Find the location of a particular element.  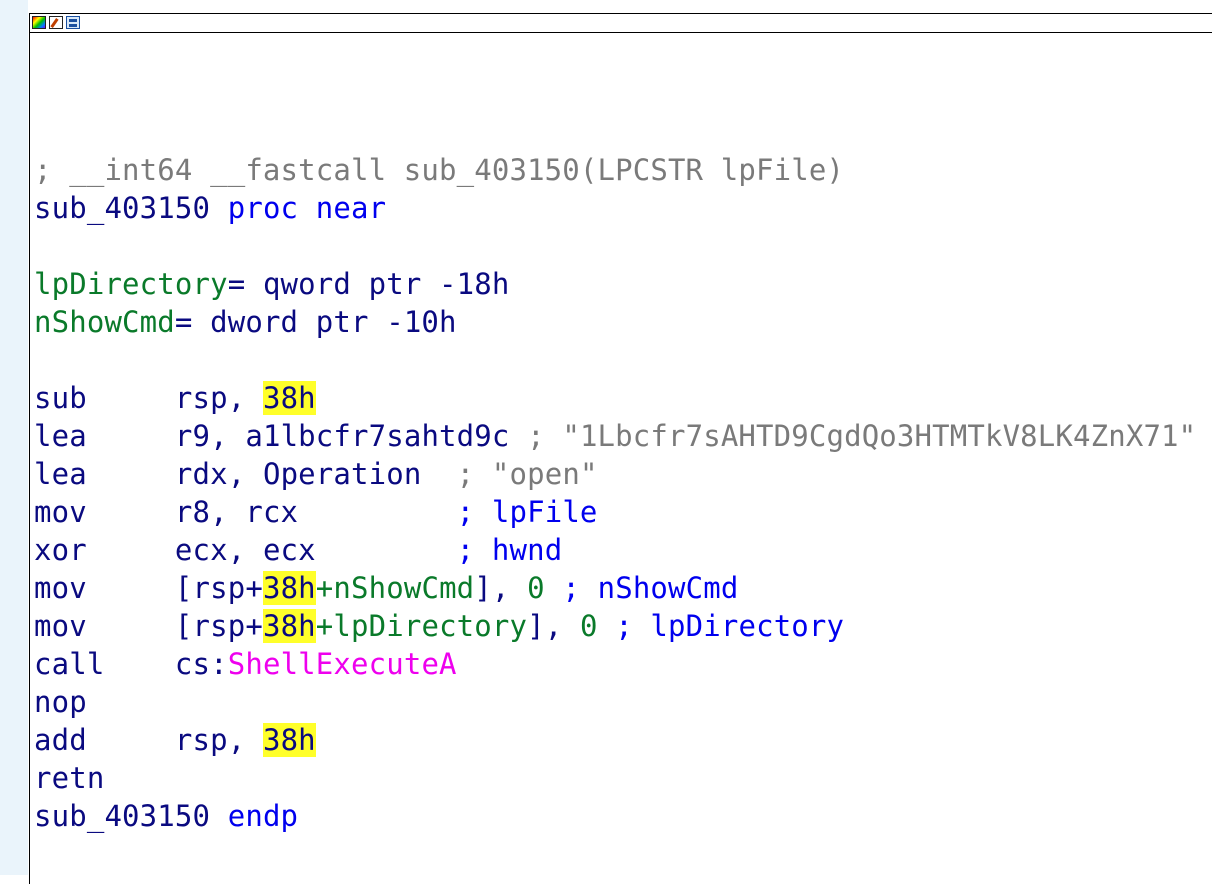

instruction-line: sub rsp, 38h is located at coordinates (615, 398).